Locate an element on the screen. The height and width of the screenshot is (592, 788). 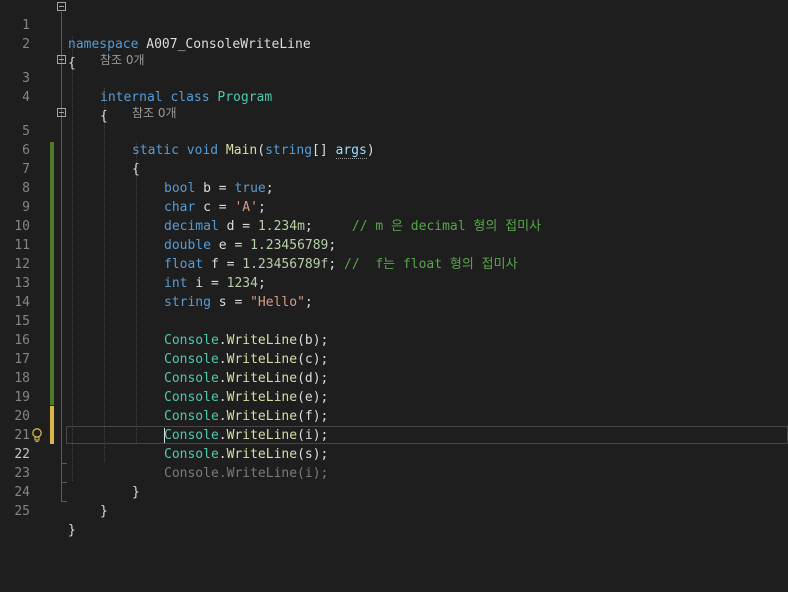
code-line: 13 string s = "Hello"; is located at coordinates (394, 282).